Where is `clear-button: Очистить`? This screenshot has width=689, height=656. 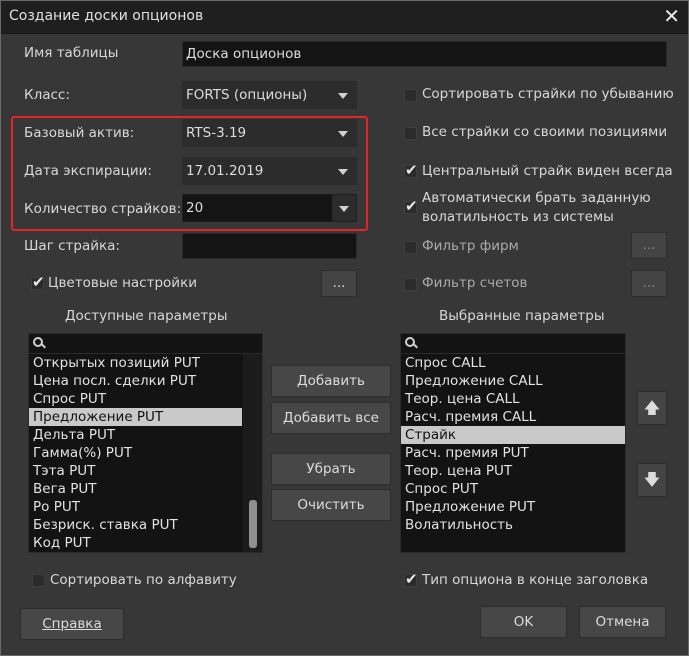 clear-button: Очистить is located at coordinates (331, 505).